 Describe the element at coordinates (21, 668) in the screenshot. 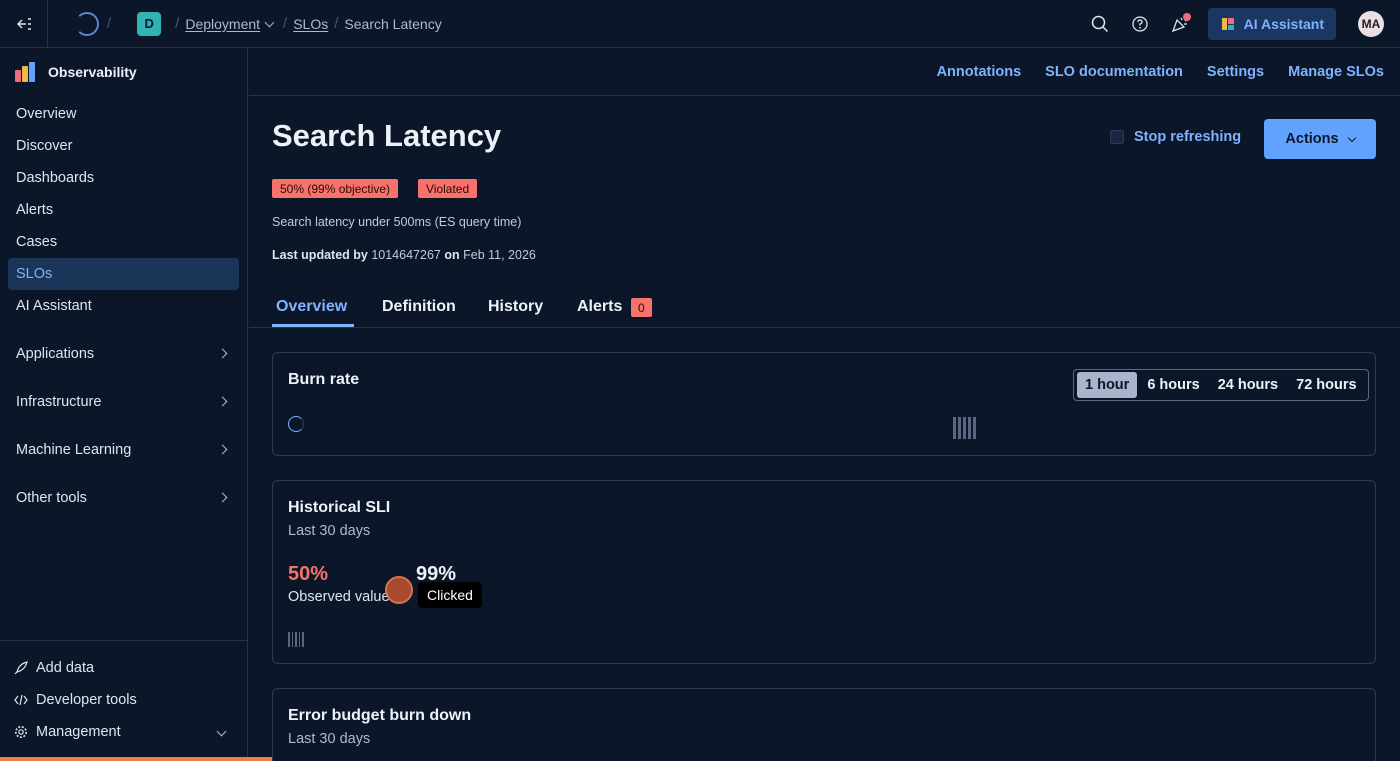

I see `rocket-icon` at that location.